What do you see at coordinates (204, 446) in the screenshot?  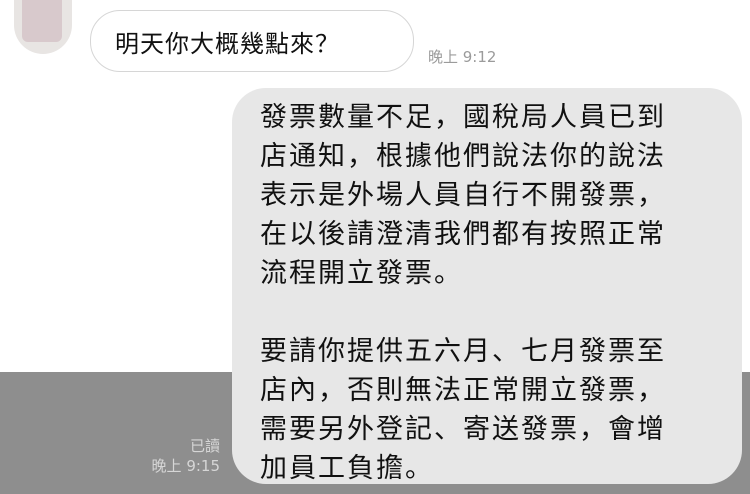 I see `read-status: 已讀` at bounding box center [204, 446].